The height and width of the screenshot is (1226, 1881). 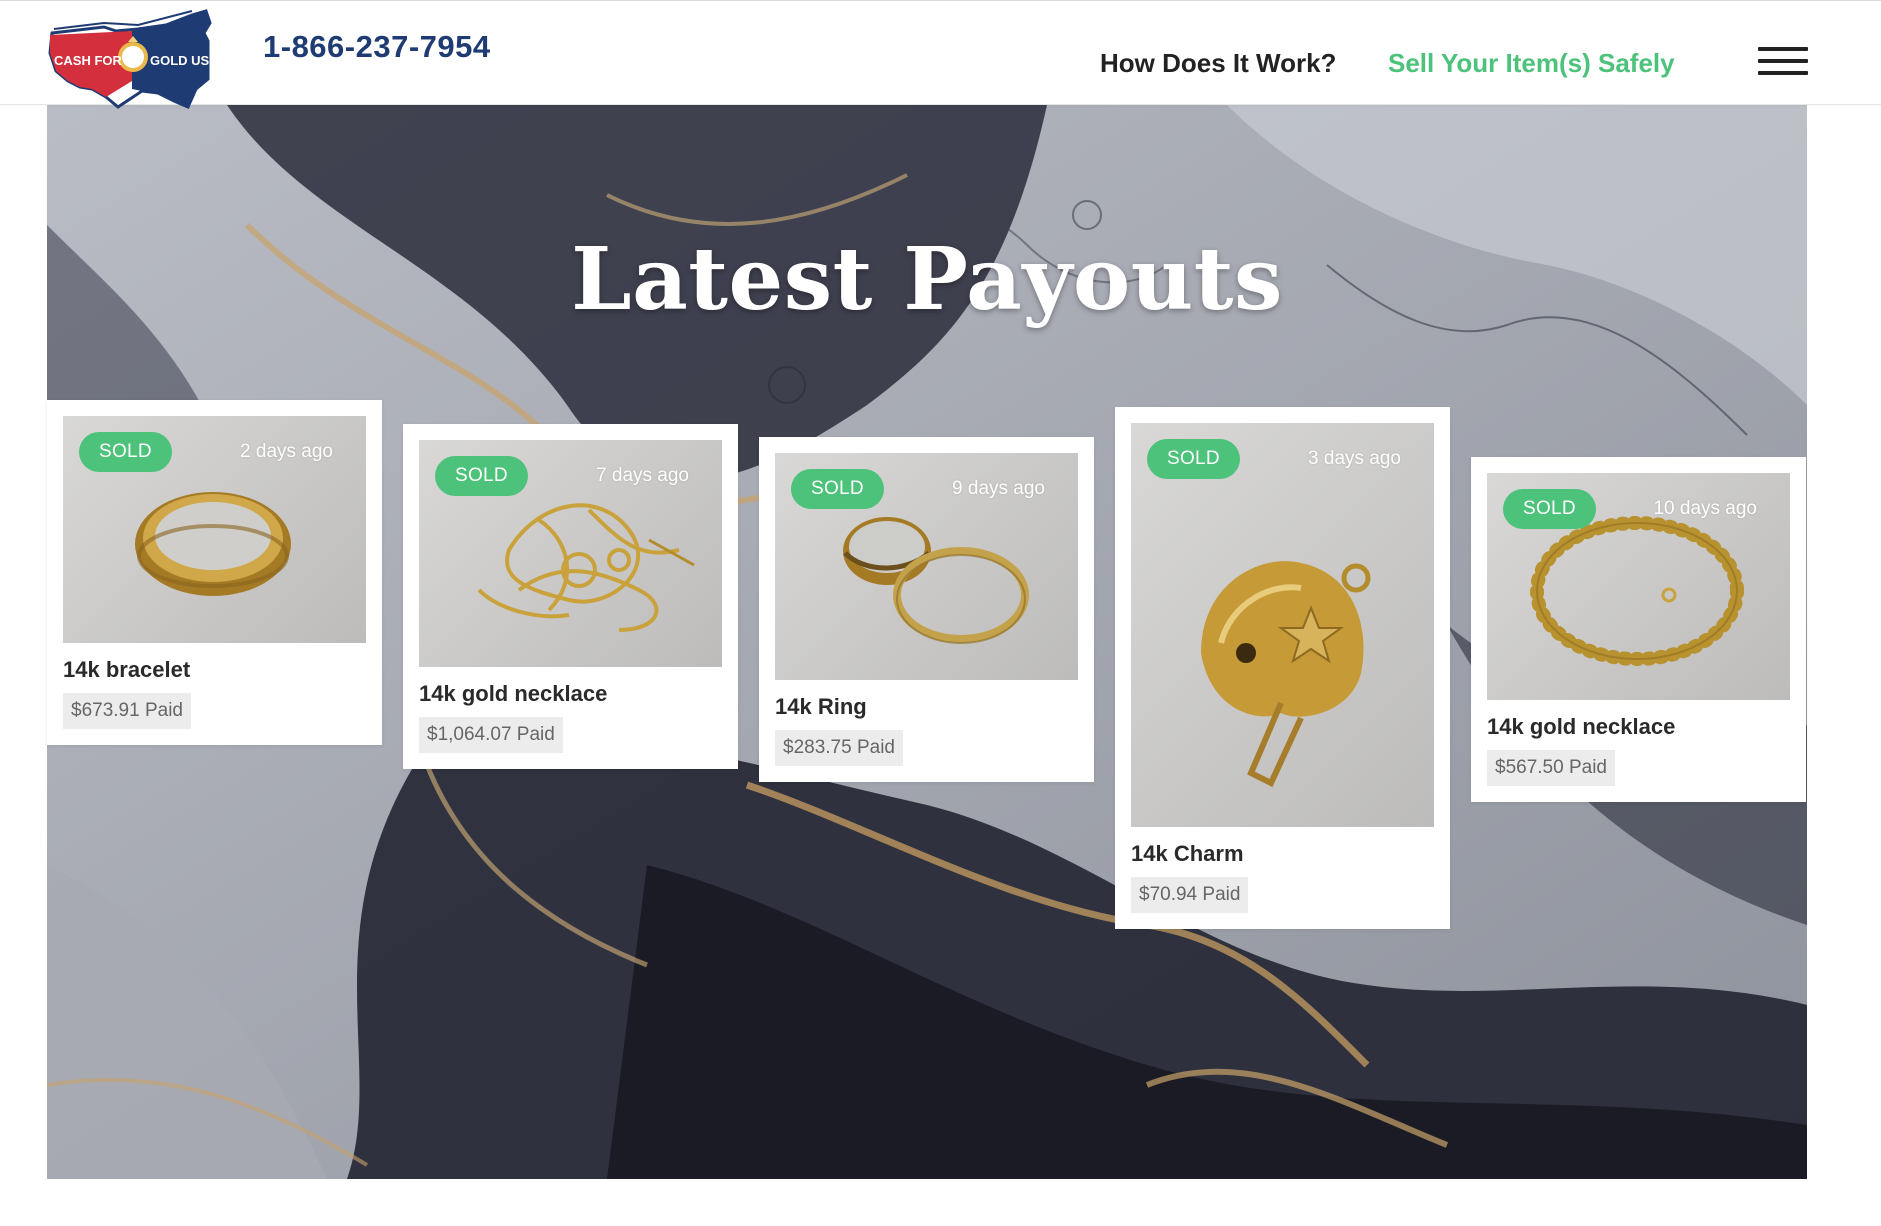 What do you see at coordinates (133, 59) in the screenshot?
I see `cash-for-gold-usa-logo: CASH FOR GOLD USA` at bounding box center [133, 59].